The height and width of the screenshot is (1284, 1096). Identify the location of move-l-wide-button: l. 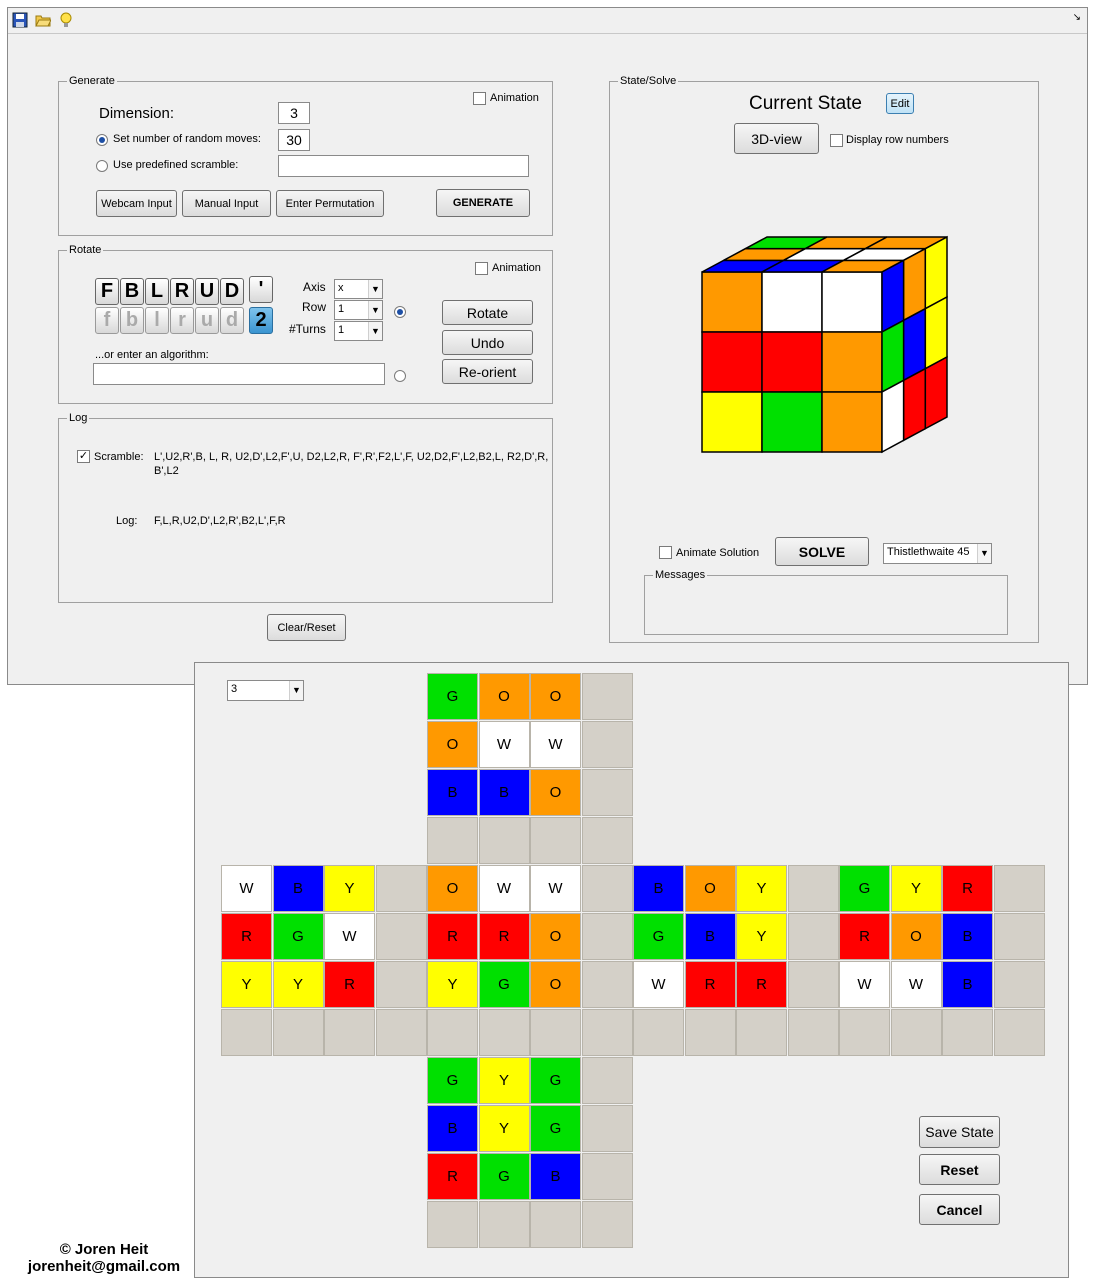
(157, 320).